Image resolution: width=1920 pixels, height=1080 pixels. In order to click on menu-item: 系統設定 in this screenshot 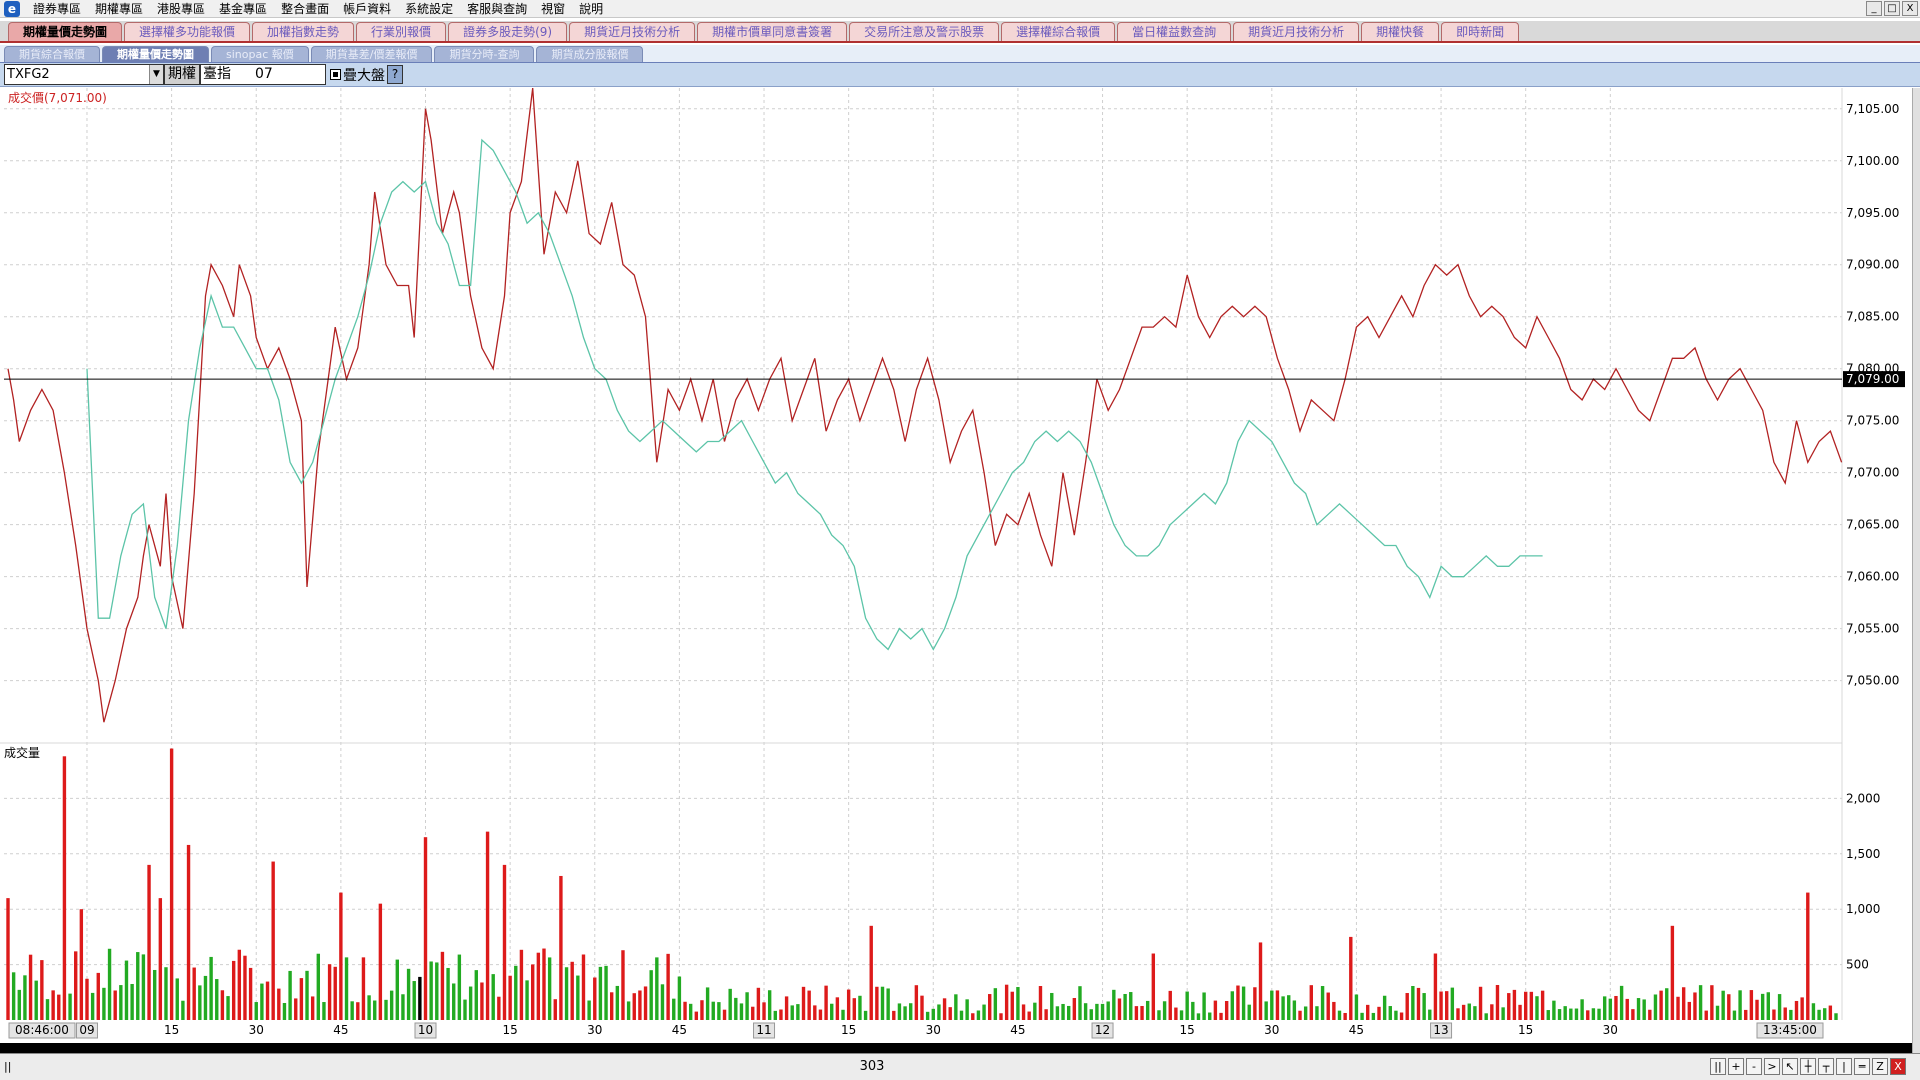, I will do `click(429, 9)`.